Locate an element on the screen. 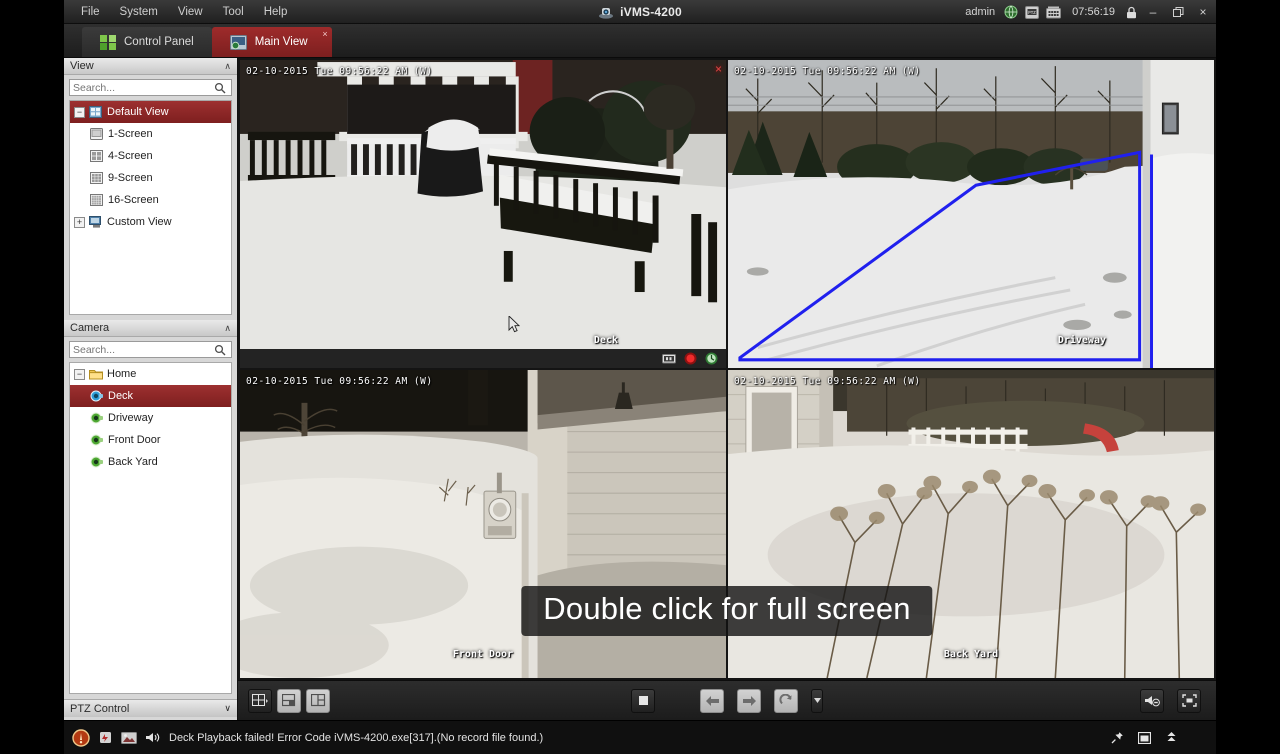  tree-item-custom-view: + Custom View is located at coordinates (150, 222).